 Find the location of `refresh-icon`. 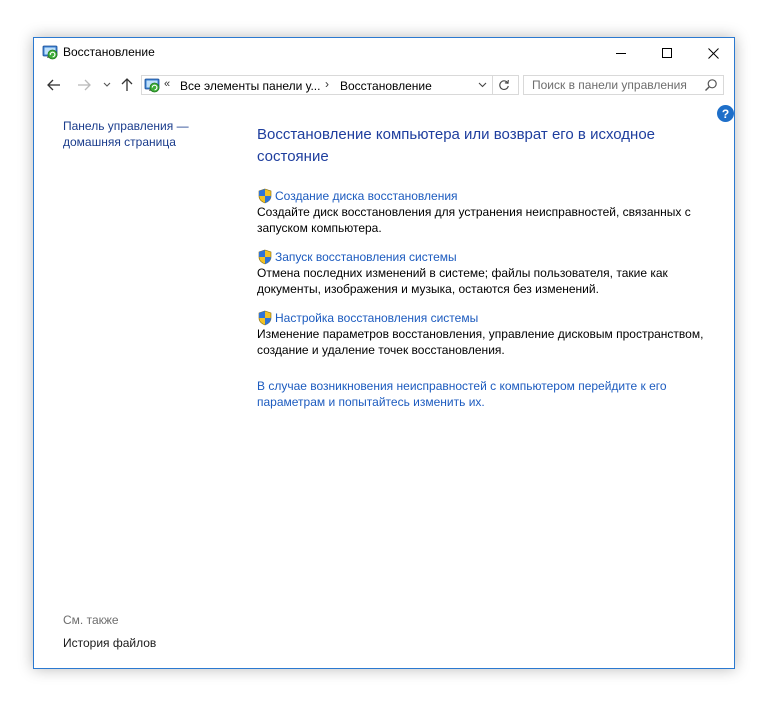

refresh-icon is located at coordinates (504, 84).